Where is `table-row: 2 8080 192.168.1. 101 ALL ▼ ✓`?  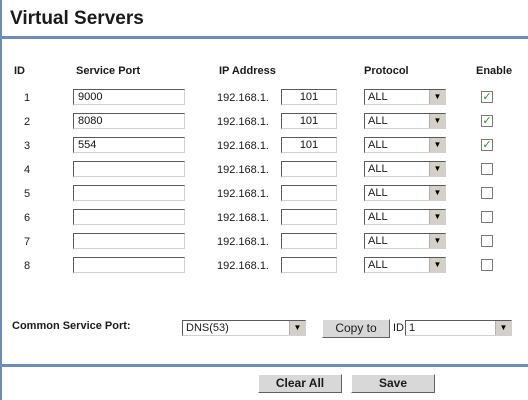
table-row: 2 8080 192.168.1. 101 ALL ▼ ✓ is located at coordinates (264, 124).